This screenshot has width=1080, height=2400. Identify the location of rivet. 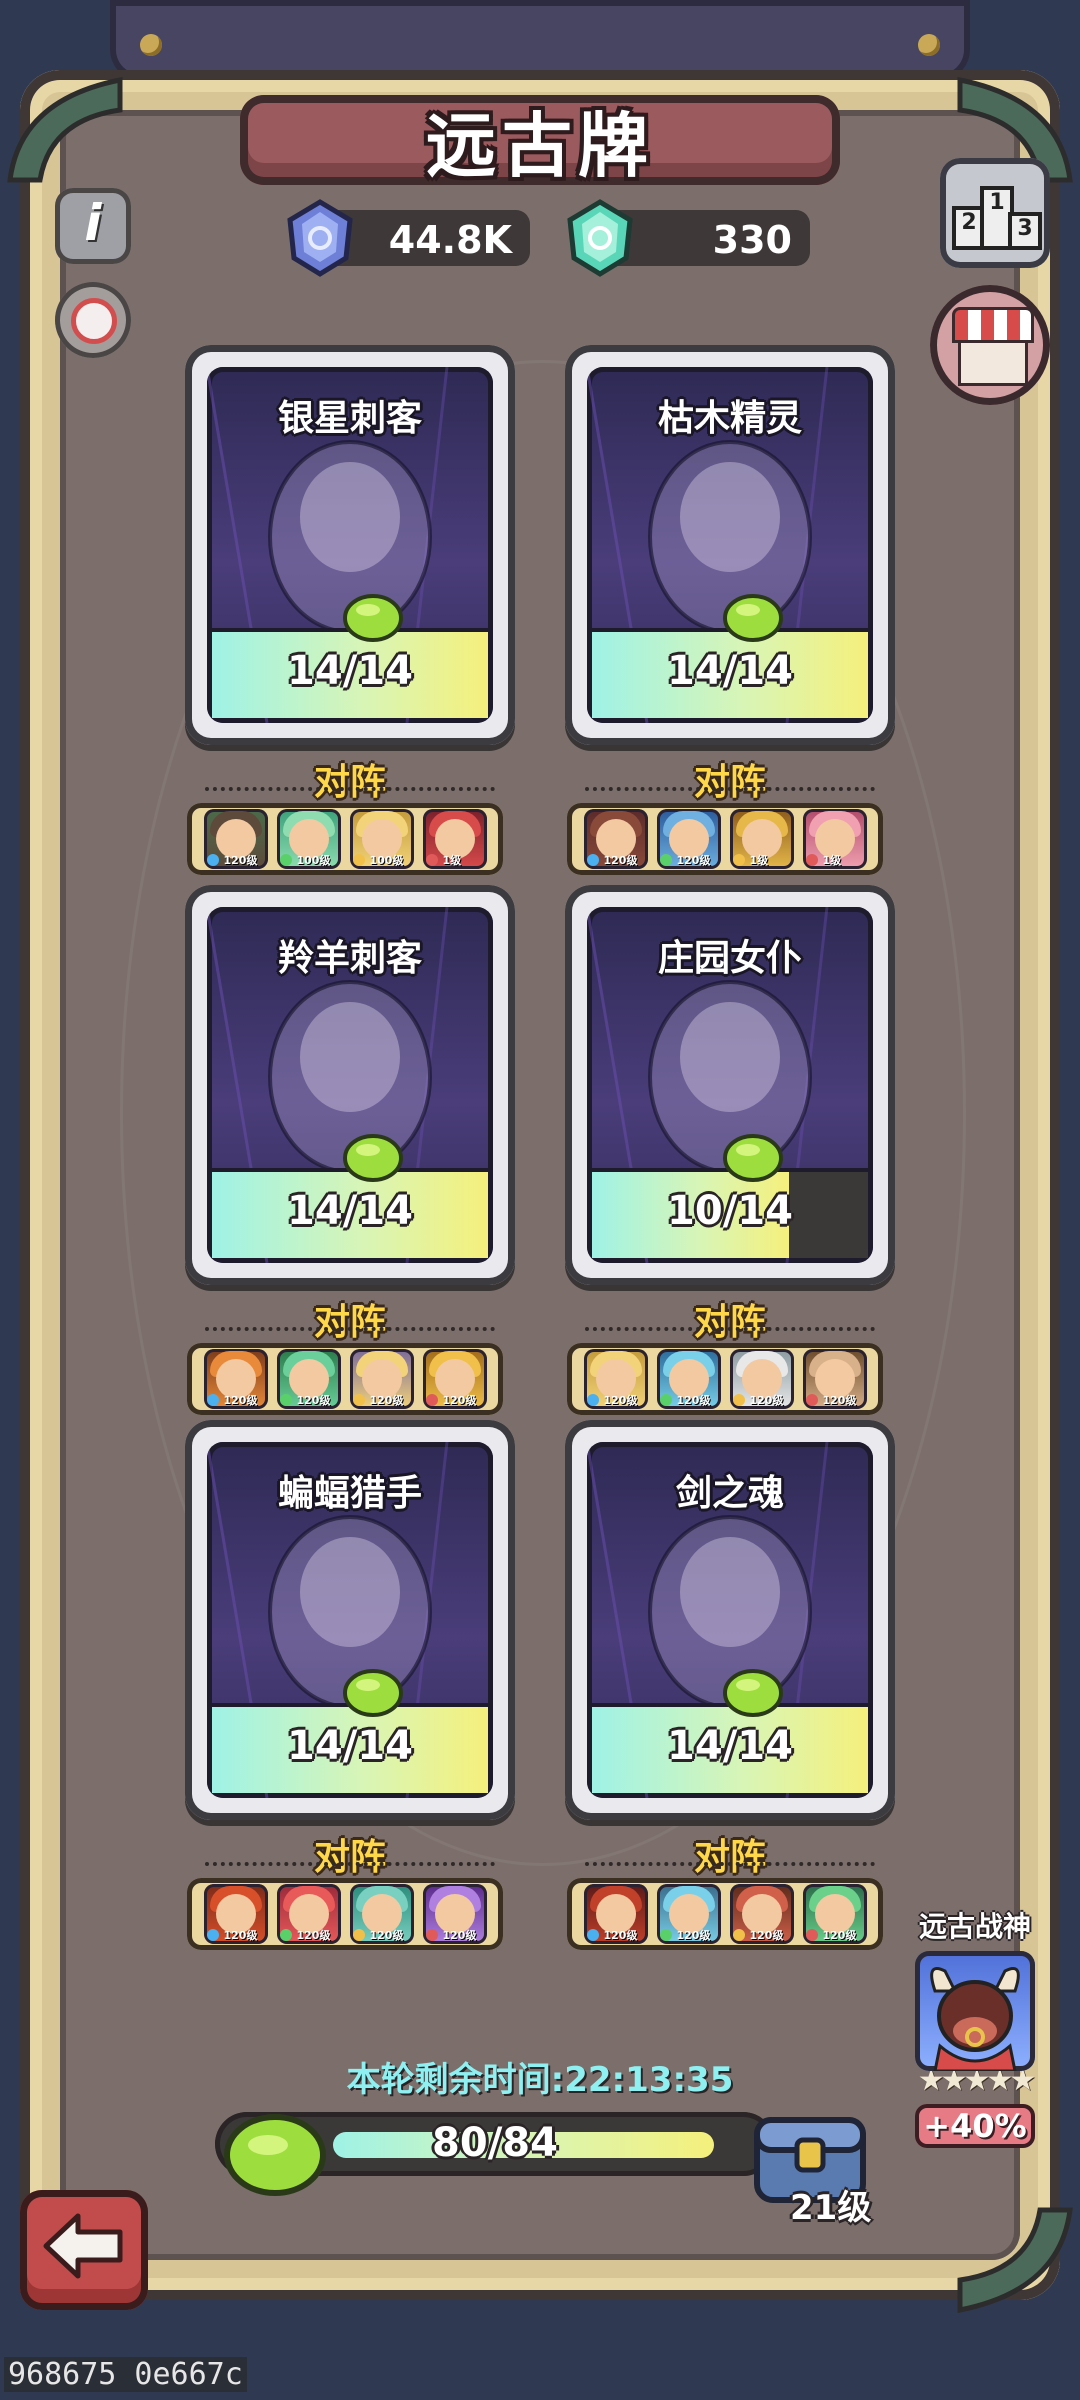
(929, 45).